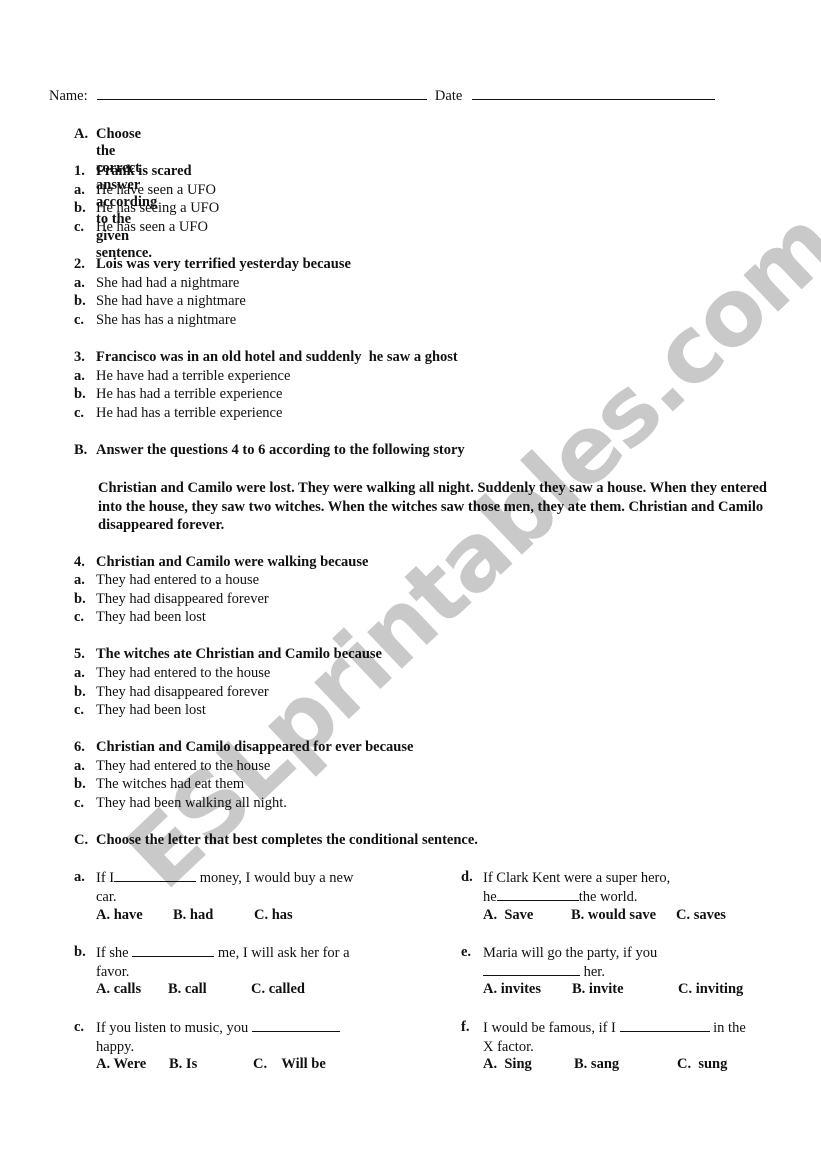 This screenshot has height=1169, width=821. What do you see at coordinates (507, 1064) in the screenshot?
I see `option-a: A. Sing` at bounding box center [507, 1064].